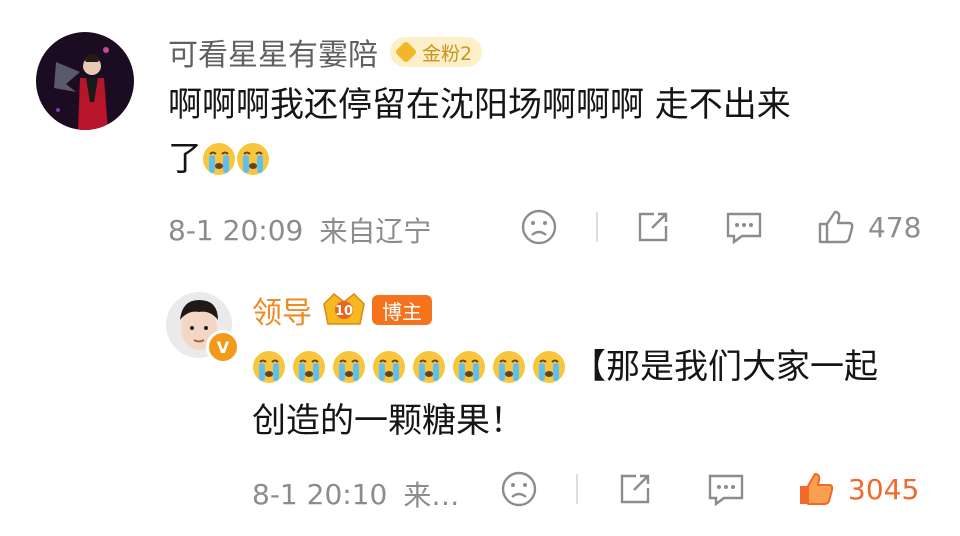 The width and height of the screenshot is (960, 536). I want to click on reply-body: 【那是我们大家一起 创造的一颗糖果！, so click(602, 394).